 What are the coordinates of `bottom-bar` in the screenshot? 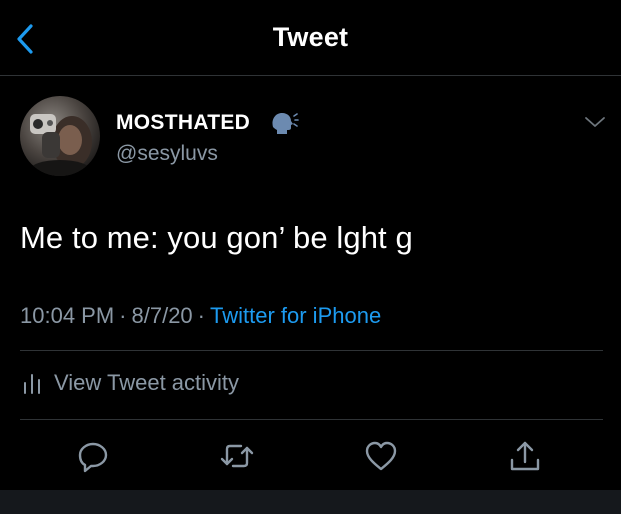 It's located at (310, 502).